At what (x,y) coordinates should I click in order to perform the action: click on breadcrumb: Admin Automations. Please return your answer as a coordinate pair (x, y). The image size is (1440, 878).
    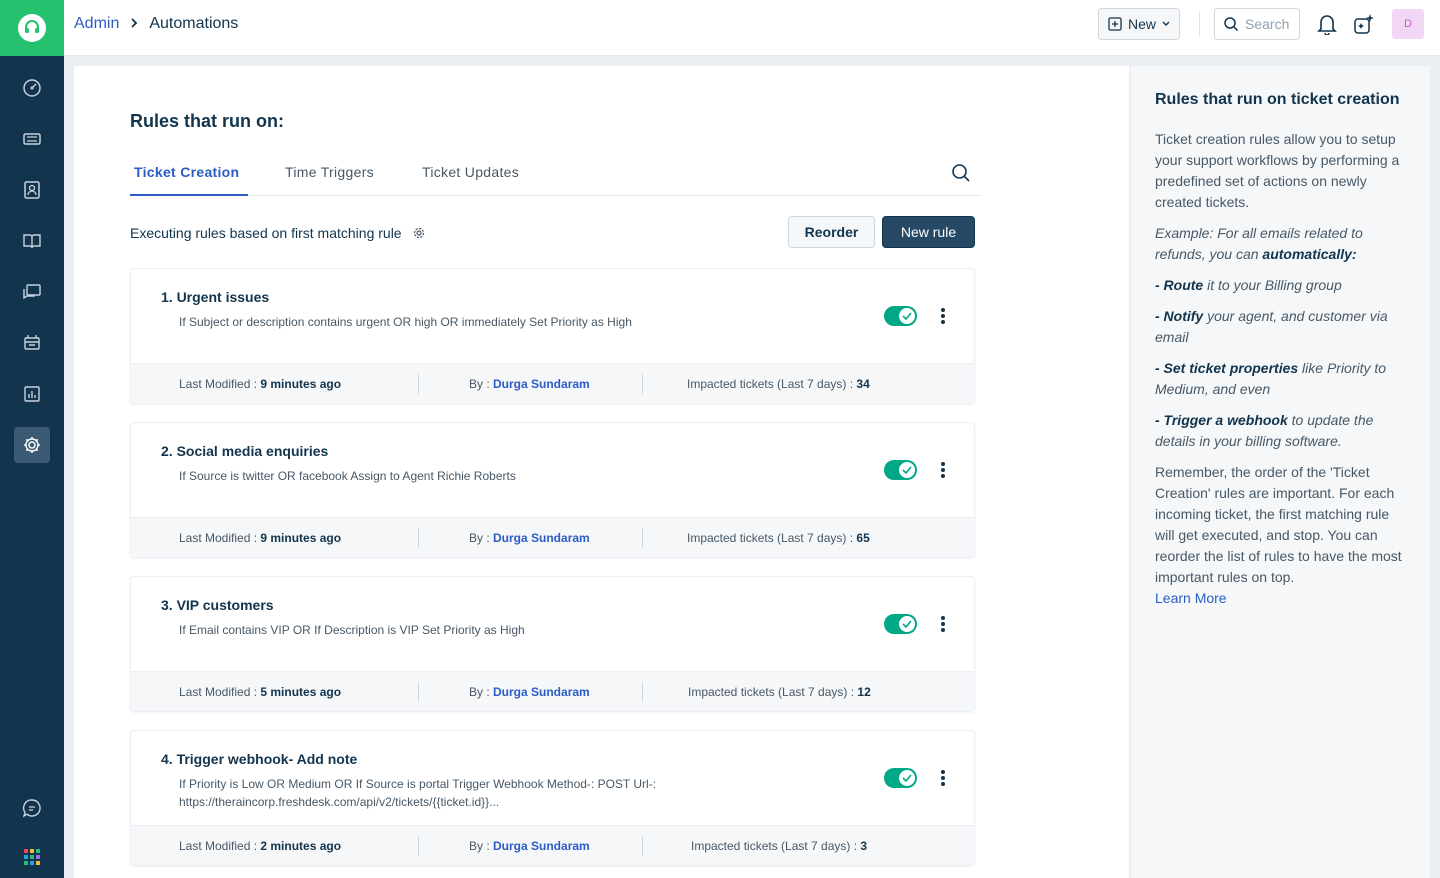
    Looking at the image, I should click on (156, 24).